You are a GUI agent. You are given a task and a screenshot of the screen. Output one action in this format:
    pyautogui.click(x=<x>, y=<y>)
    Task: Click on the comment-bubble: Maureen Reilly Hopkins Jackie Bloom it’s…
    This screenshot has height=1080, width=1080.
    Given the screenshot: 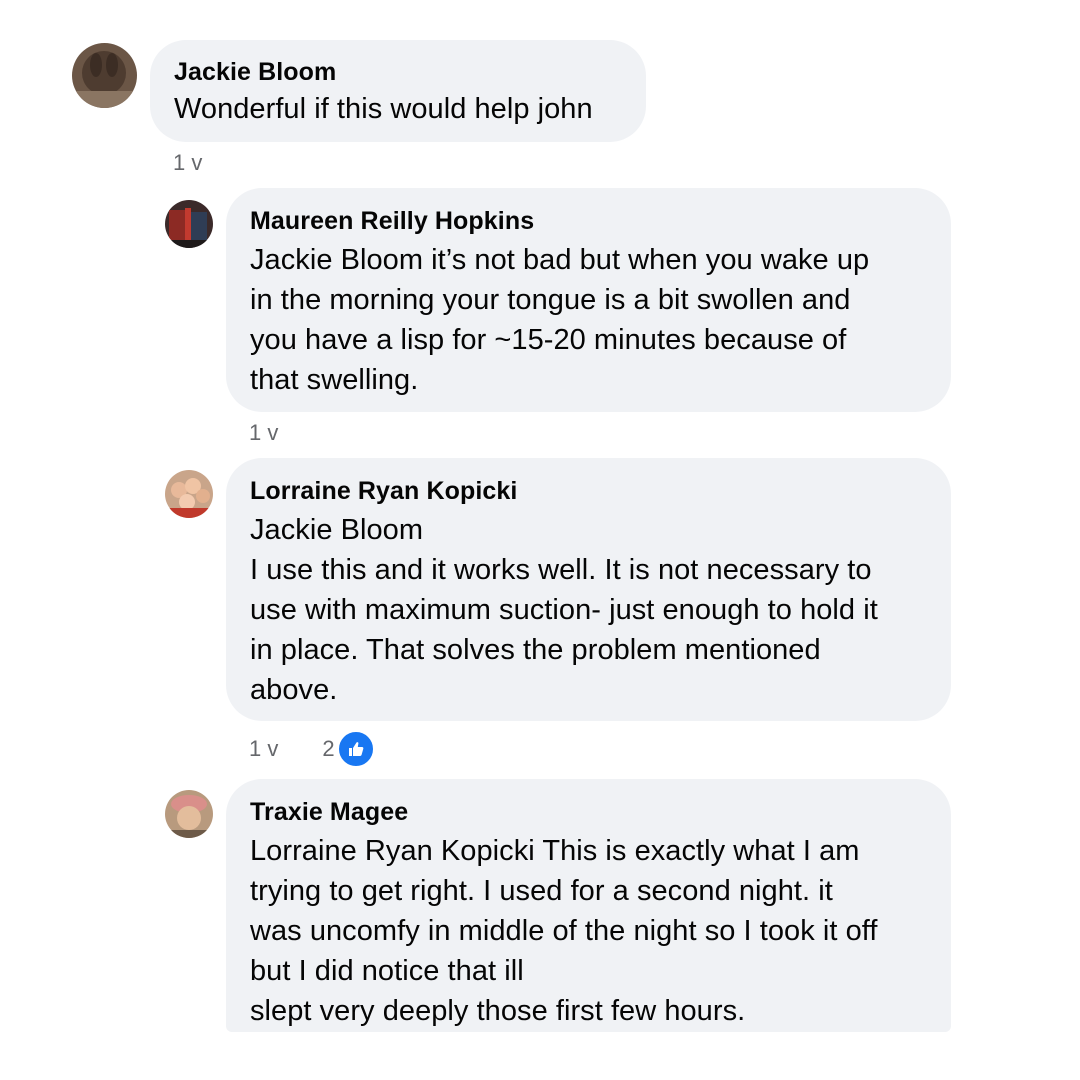 What is the action you would take?
    pyautogui.click(x=588, y=300)
    